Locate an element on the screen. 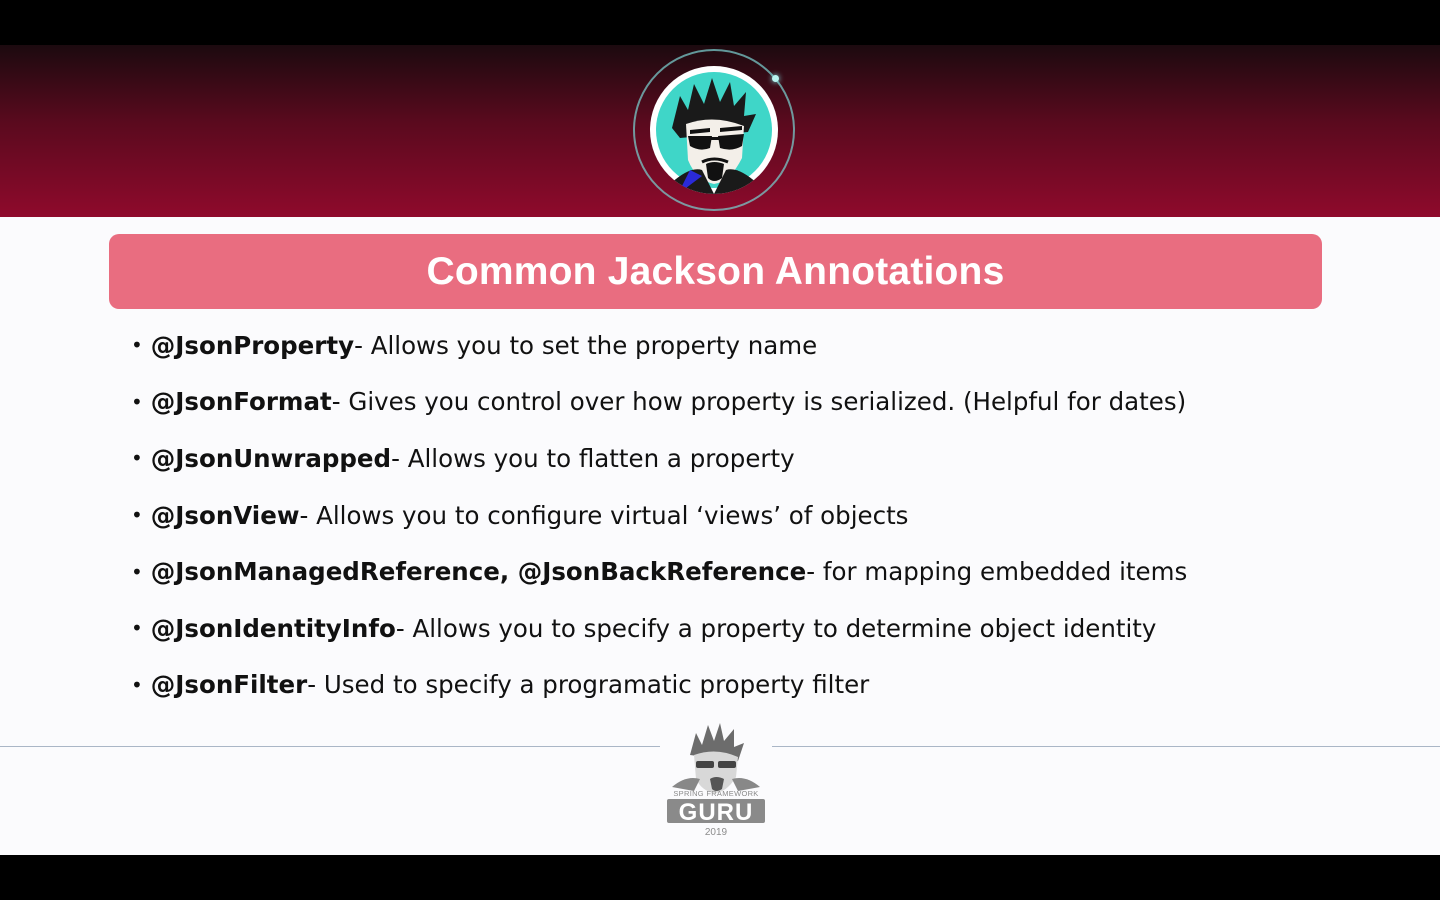 Image resolution: width=1440 pixels, height=900 pixels. annotation-name: @JsonIdentityInfo is located at coordinates (273, 628).